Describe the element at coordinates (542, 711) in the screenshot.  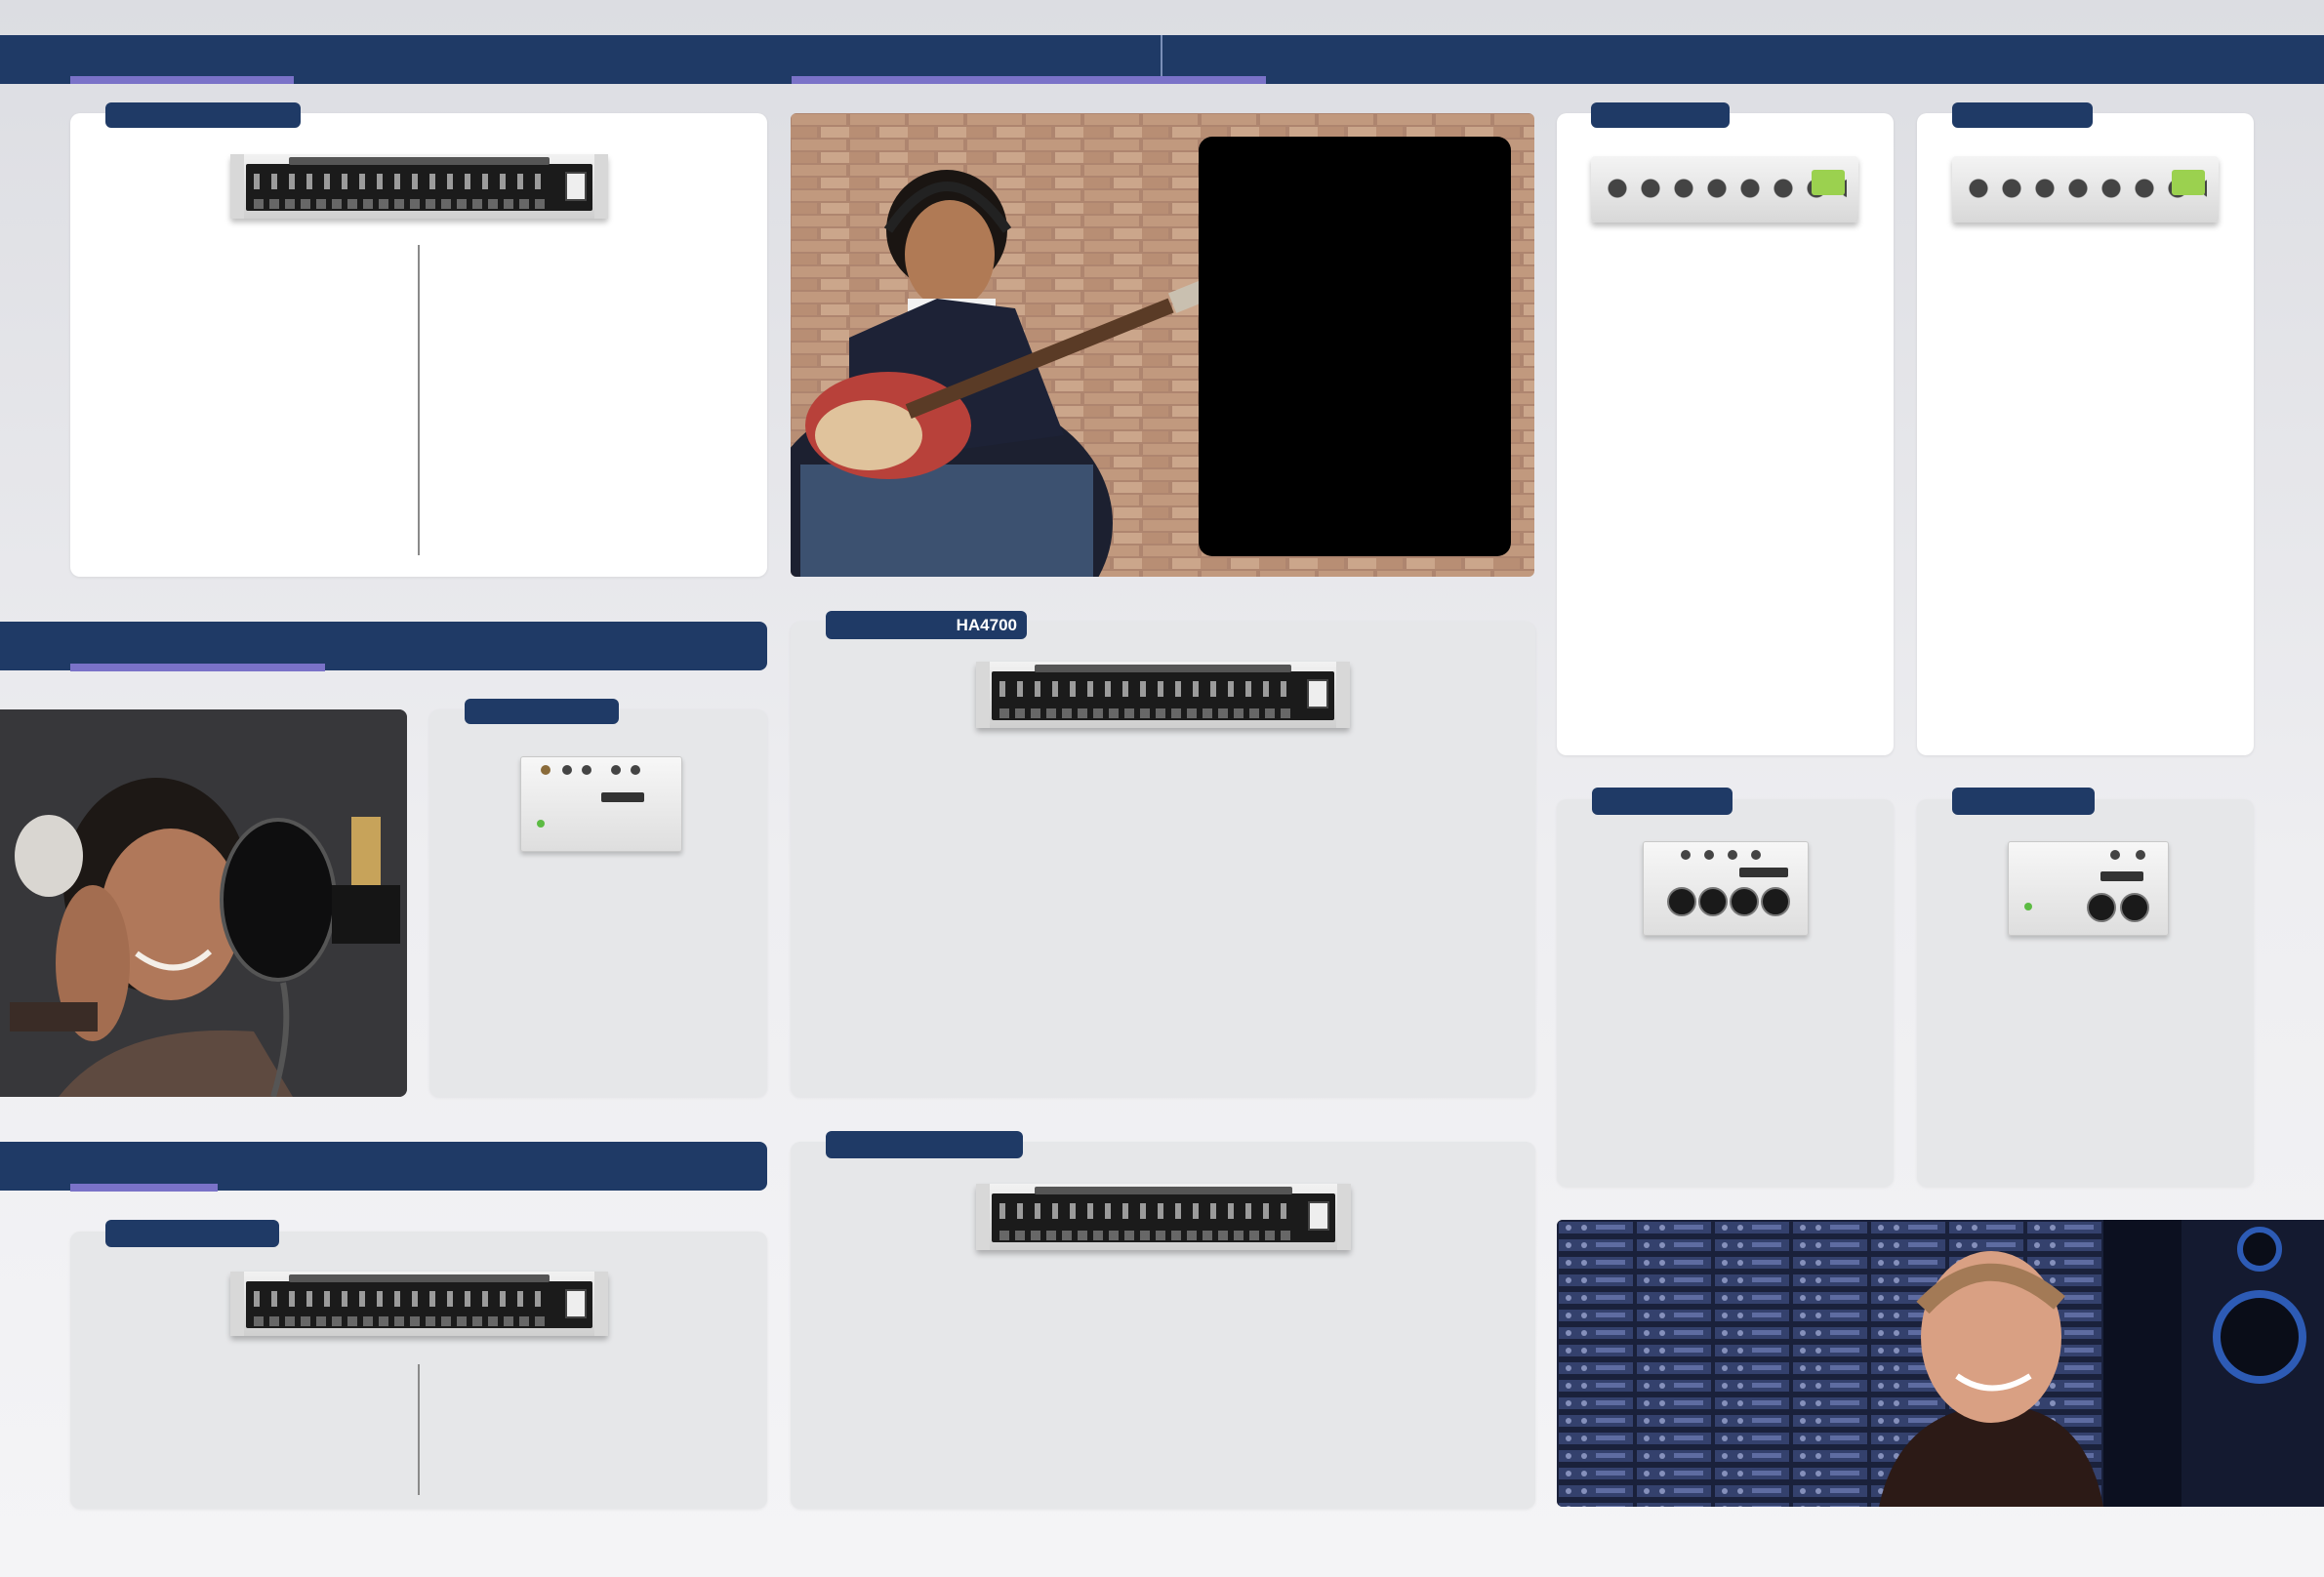
I see `pp400-tag` at that location.